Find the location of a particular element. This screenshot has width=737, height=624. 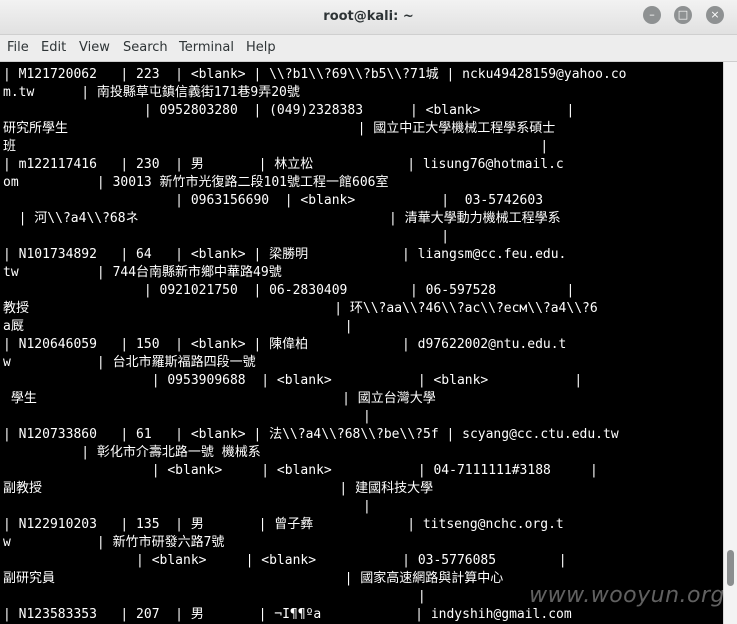

terminal-line: 副研究員 | 國家高速網路與計算中心 is located at coordinates (253, 578).